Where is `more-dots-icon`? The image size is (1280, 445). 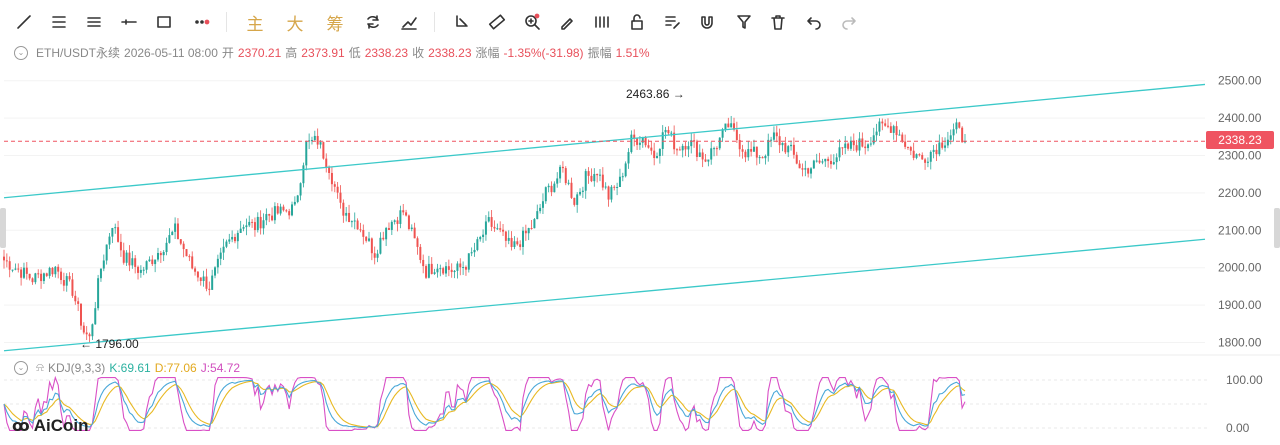
more-dots-icon is located at coordinates (202, 22).